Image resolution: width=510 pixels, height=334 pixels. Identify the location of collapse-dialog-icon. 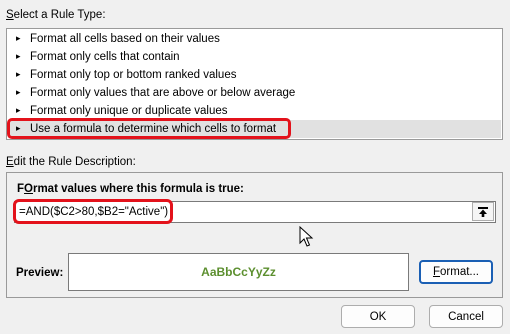
(483, 211).